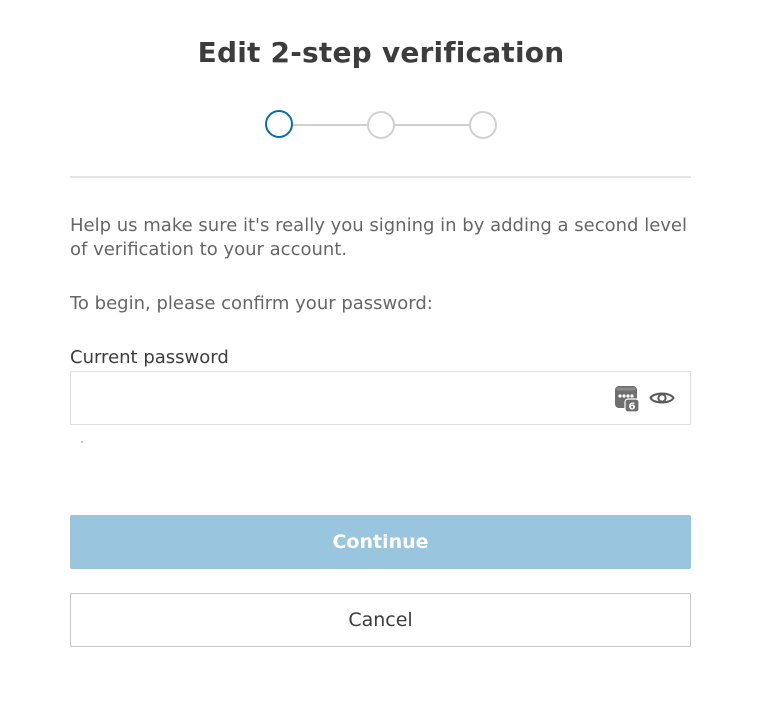 This screenshot has width=778, height=717. Describe the element at coordinates (627, 399) in the screenshot. I see `password-manager-icon: 6` at that location.